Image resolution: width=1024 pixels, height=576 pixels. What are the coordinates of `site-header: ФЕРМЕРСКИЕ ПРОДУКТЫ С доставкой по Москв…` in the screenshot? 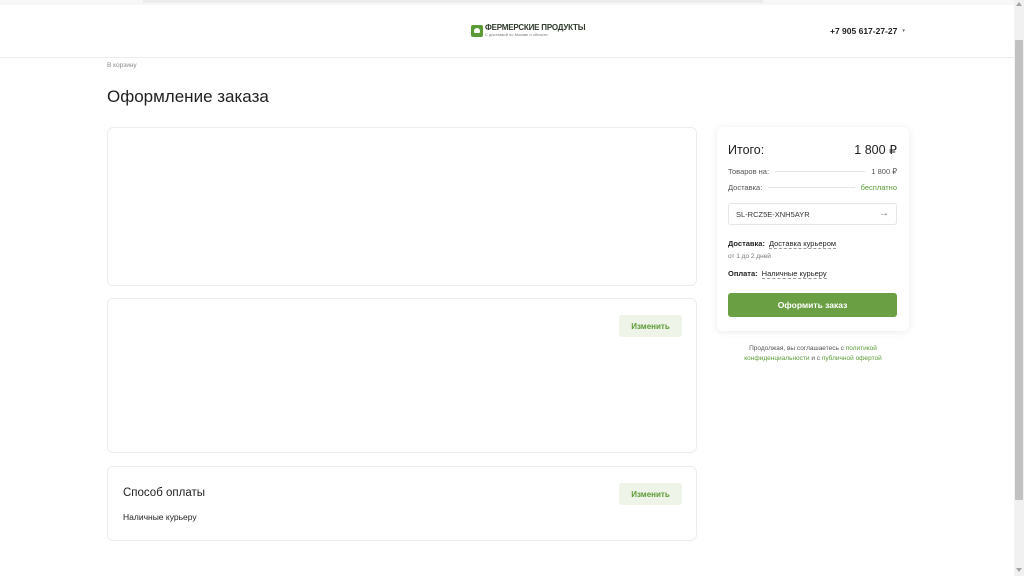 It's located at (507, 31).